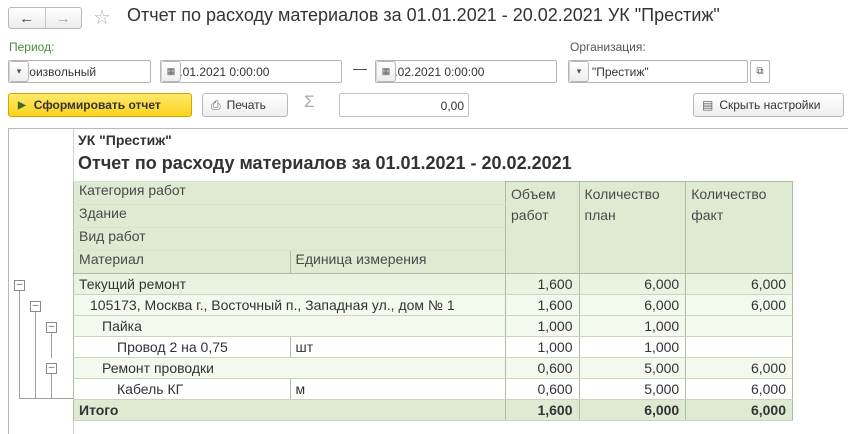 This screenshot has width=848, height=434. I want to click on hide-settings-button: ▤ Скрыть настройки, so click(768, 105).